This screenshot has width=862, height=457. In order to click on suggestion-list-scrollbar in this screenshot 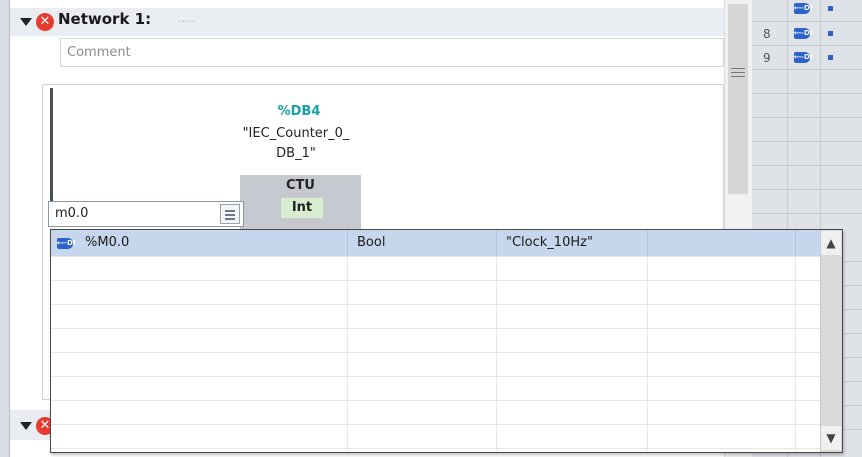, I will do `click(831, 341)`.